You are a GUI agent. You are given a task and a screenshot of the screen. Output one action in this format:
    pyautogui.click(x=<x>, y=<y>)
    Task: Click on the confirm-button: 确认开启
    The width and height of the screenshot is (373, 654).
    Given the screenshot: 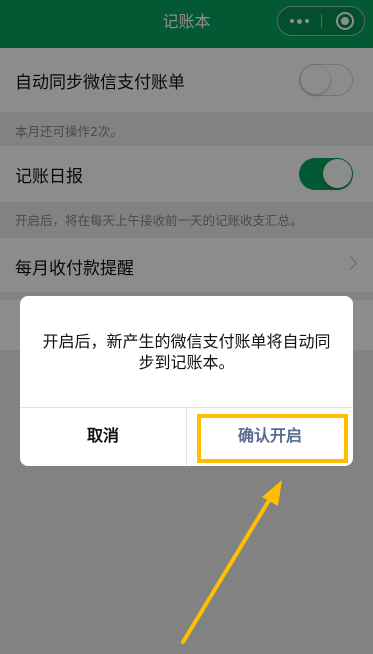 What is the action you would take?
    pyautogui.click(x=270, y=437)
    